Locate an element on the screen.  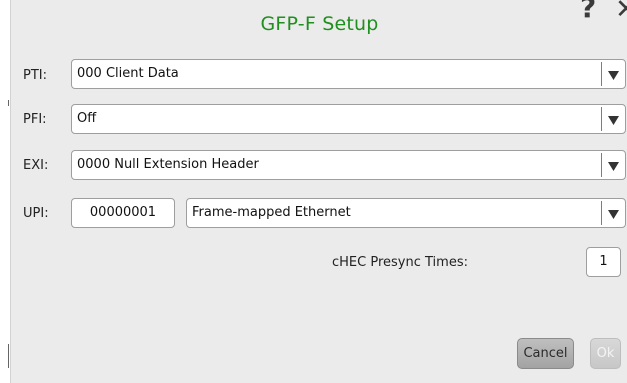
upi-label: UPI: is located at coordinates (36, 213).